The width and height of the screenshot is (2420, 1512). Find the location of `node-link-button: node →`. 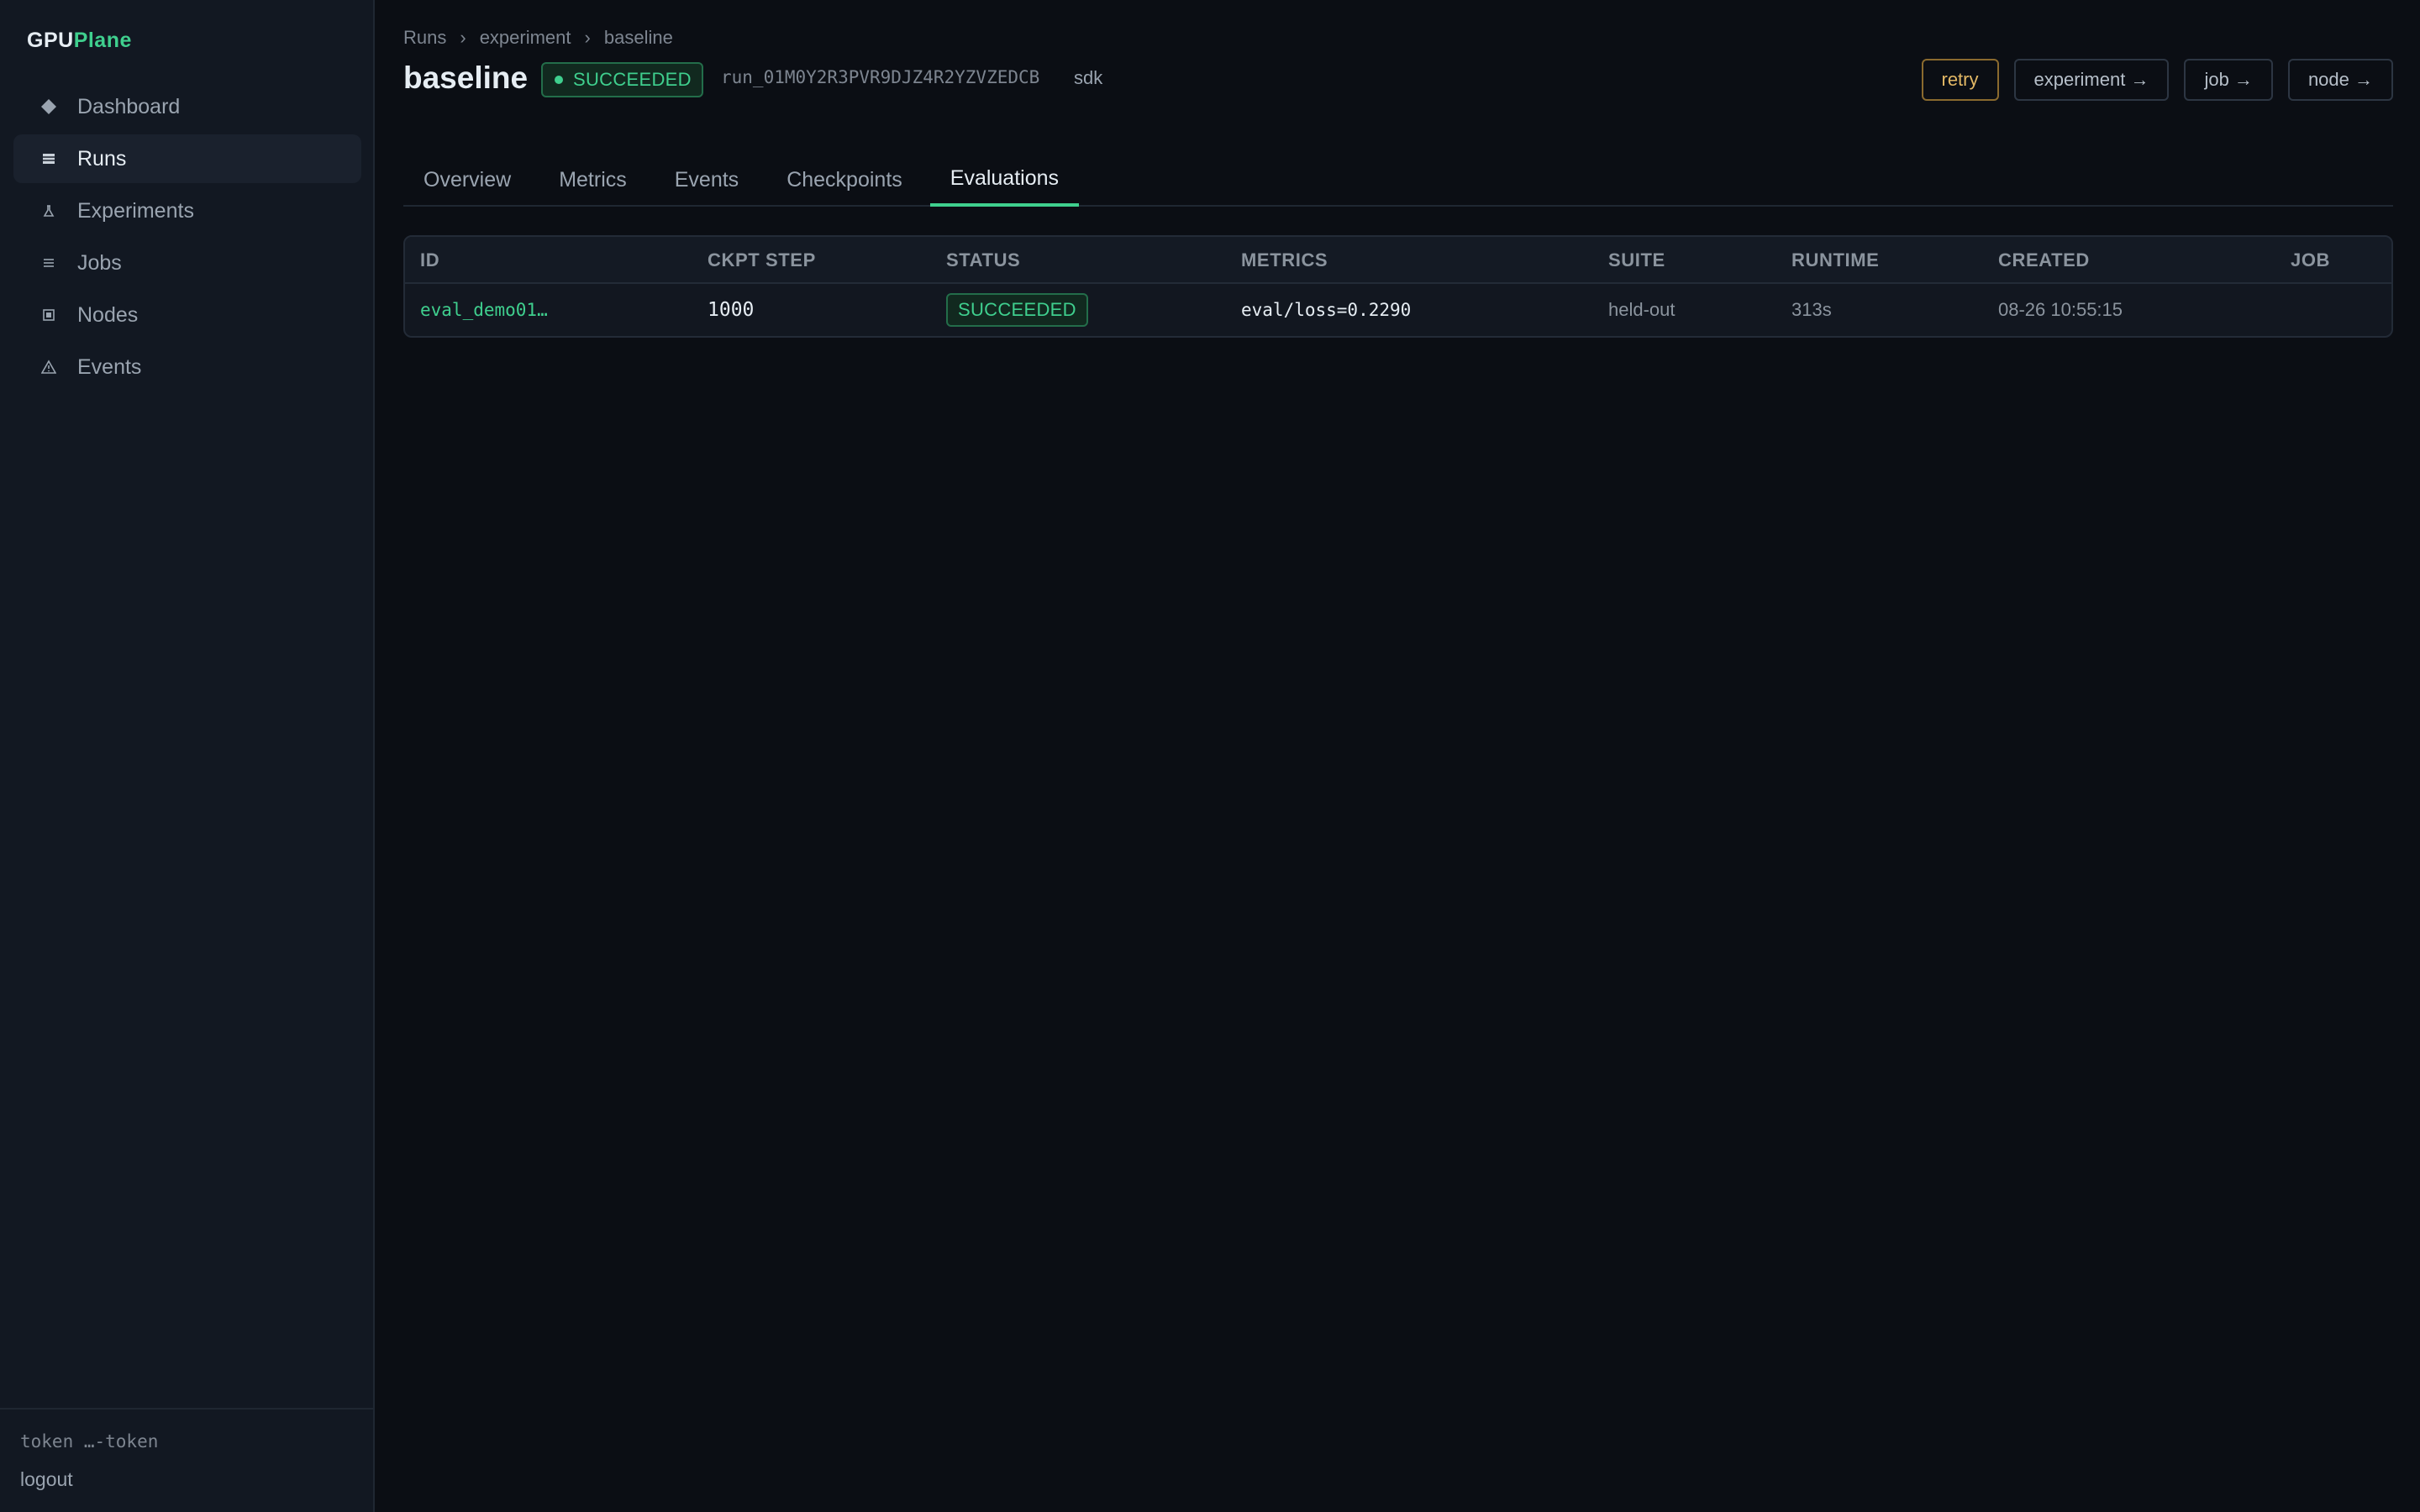

node-link-button: node → is located at coordinates (2340, 80).